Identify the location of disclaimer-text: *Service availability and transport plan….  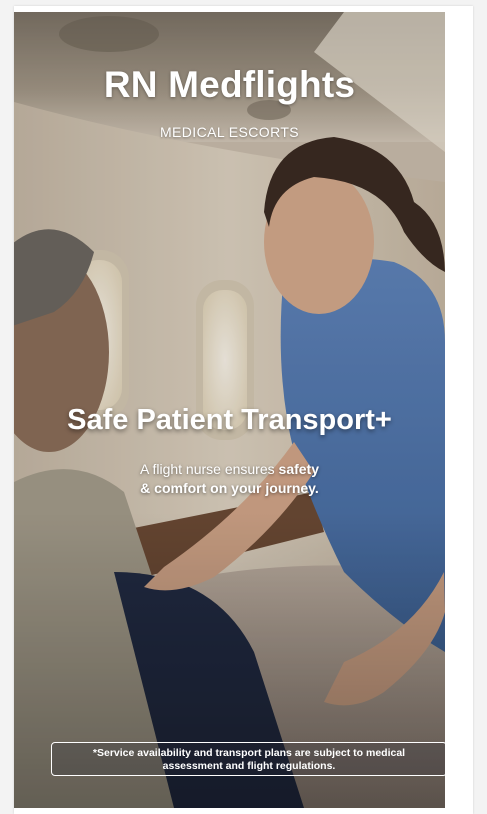
(249, 759).